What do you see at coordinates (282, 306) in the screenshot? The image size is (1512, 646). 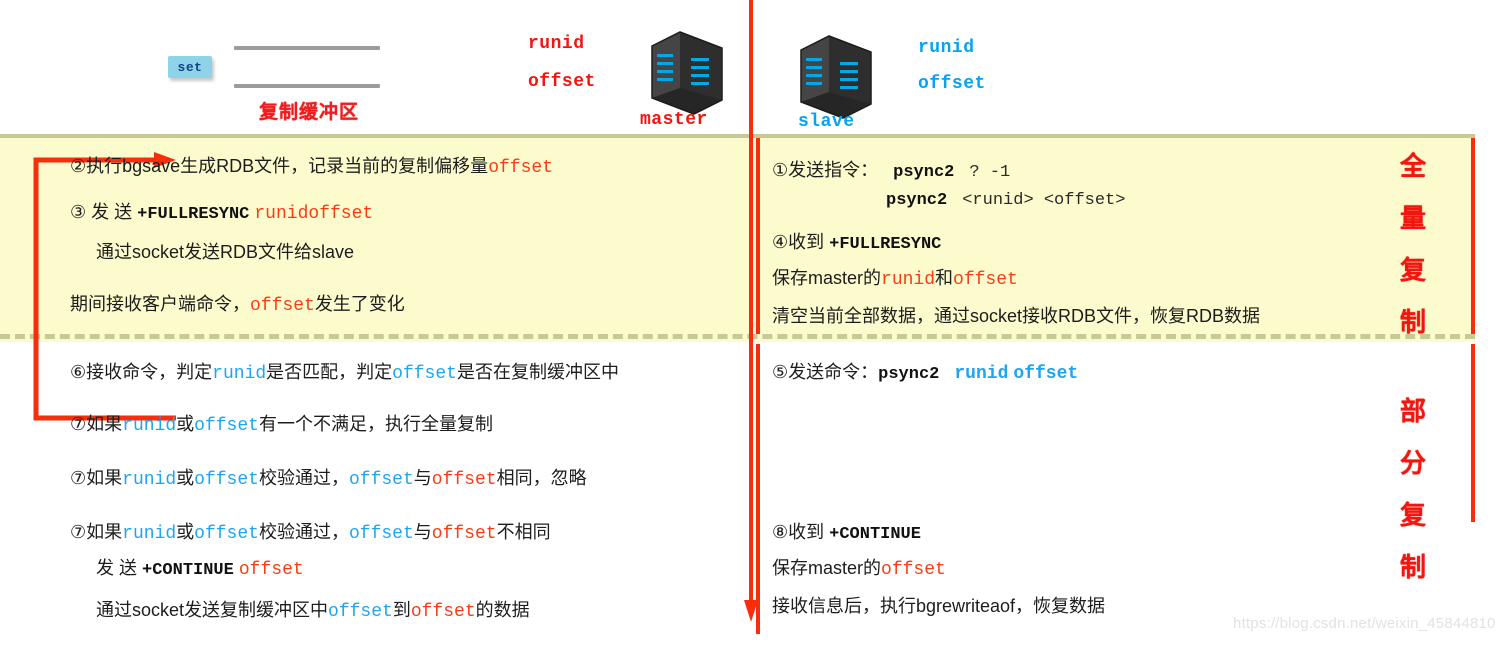 I see `master-note-offset: offset` at bounding box center [282, 306].